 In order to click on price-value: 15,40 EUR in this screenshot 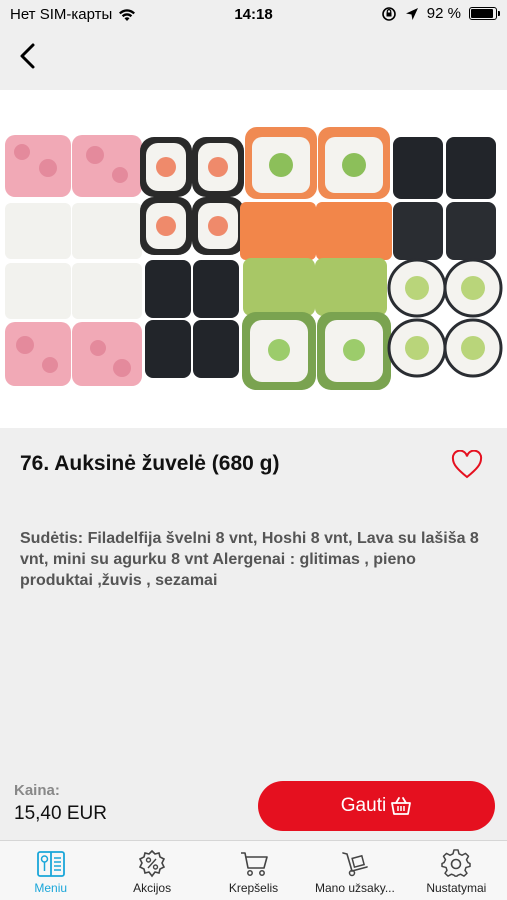, I will do `click(60, 813)`.